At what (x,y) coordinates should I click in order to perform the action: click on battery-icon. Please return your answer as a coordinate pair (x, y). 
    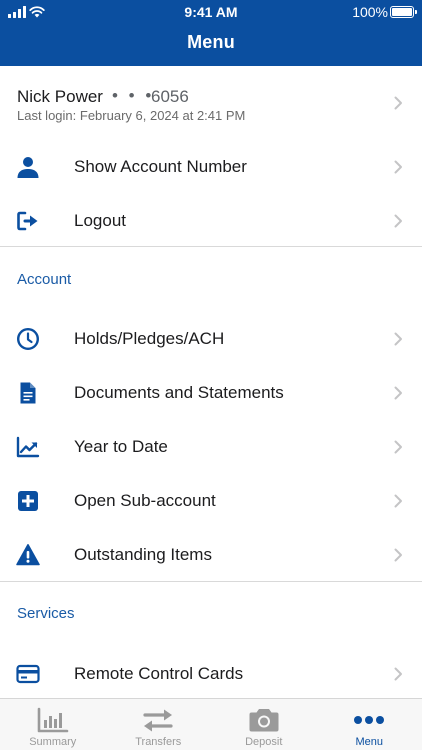
    Looking at the image, I should click on (403, 12).